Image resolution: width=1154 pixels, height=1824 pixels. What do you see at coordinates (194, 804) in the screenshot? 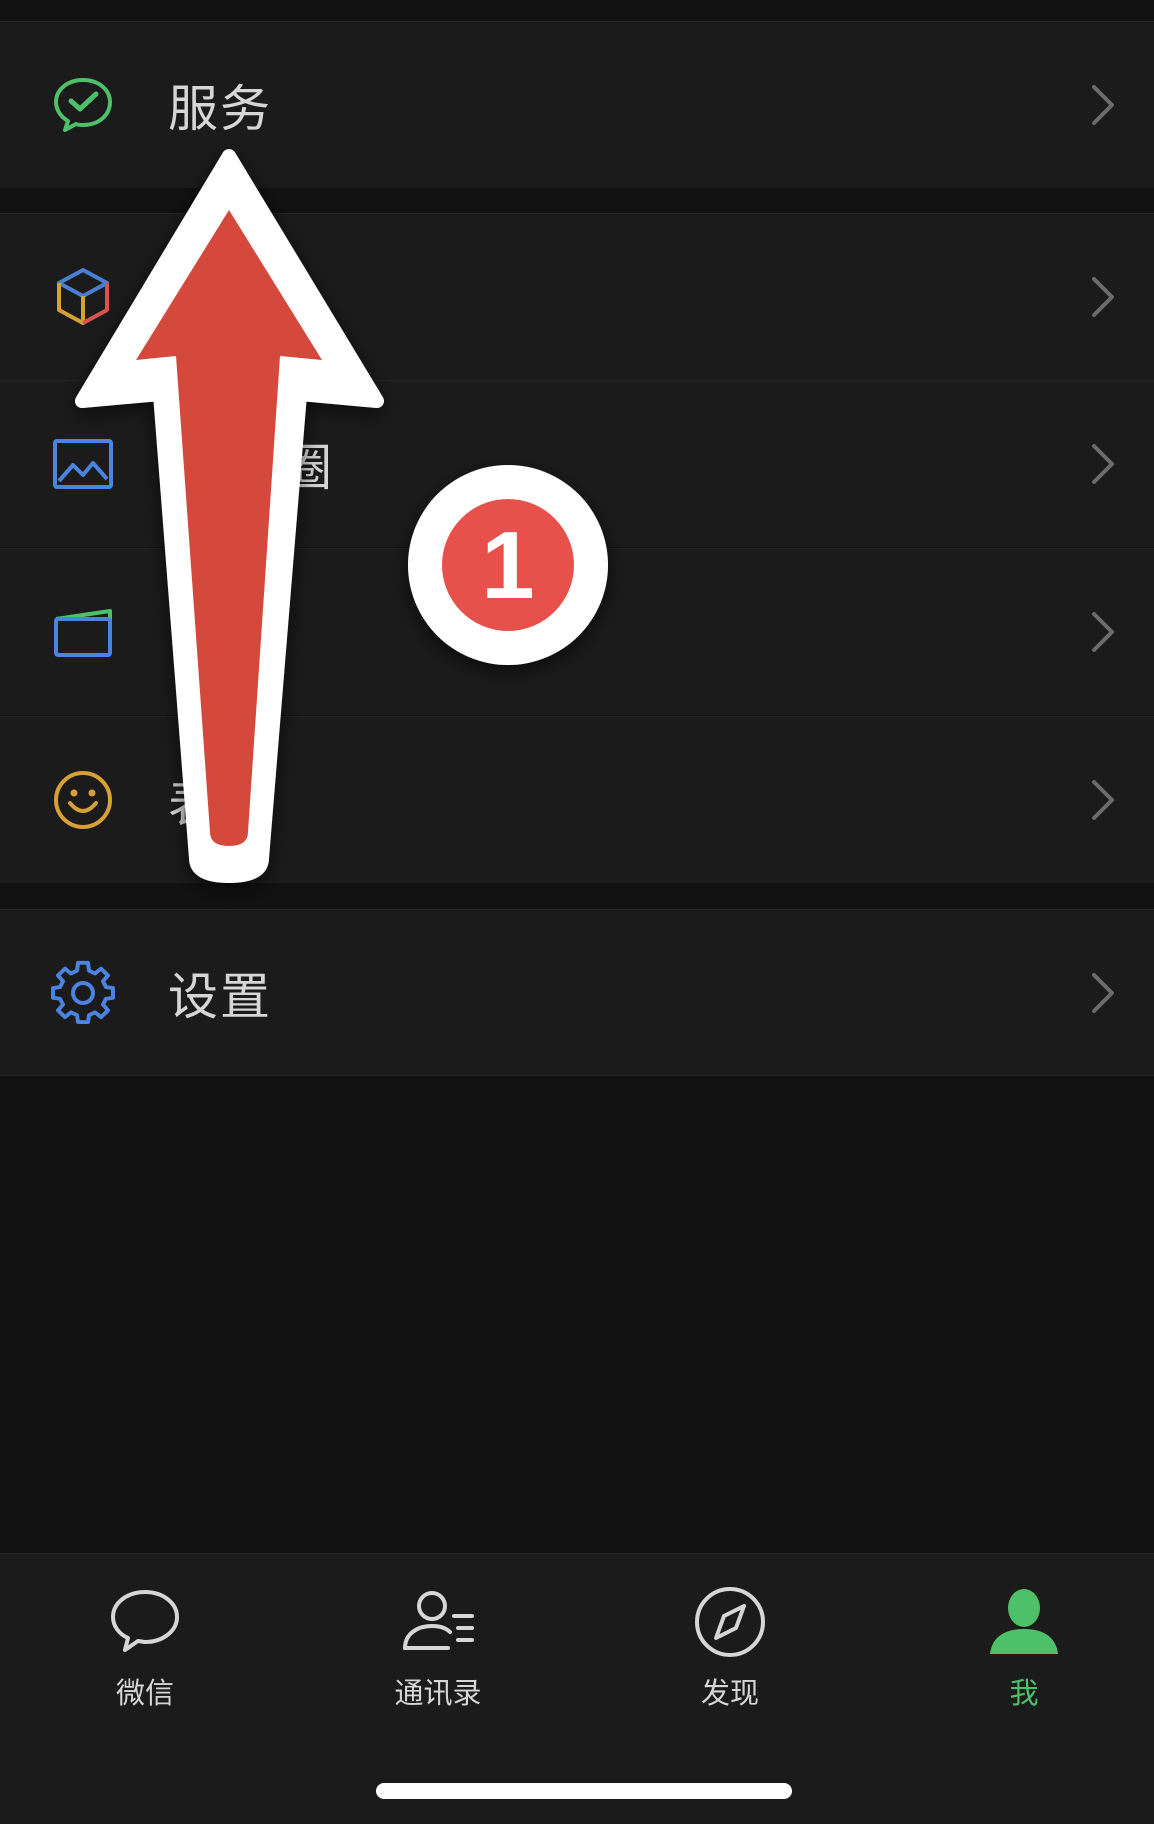
I see `menu-item-label: 表` at bounding box center [194, 804].